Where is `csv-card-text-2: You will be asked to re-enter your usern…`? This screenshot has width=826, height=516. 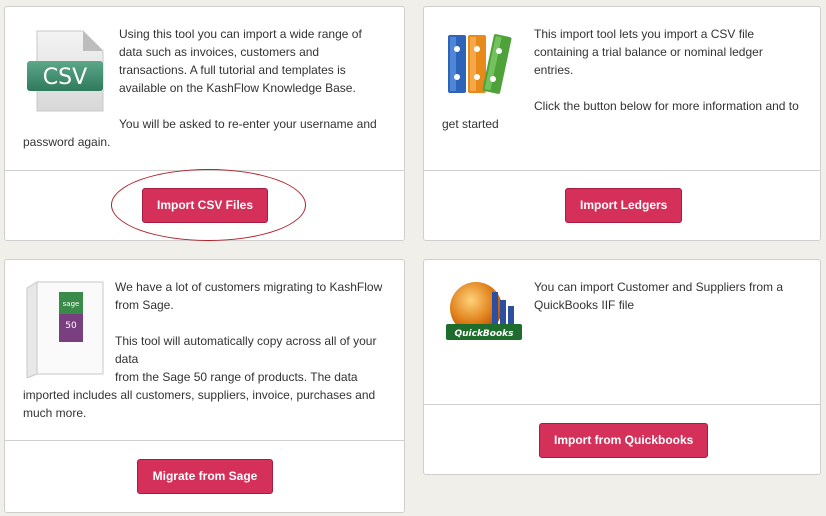
csv-card-text-2: You will be asked to re-enter your usern… is located at coordinates (200, 133).